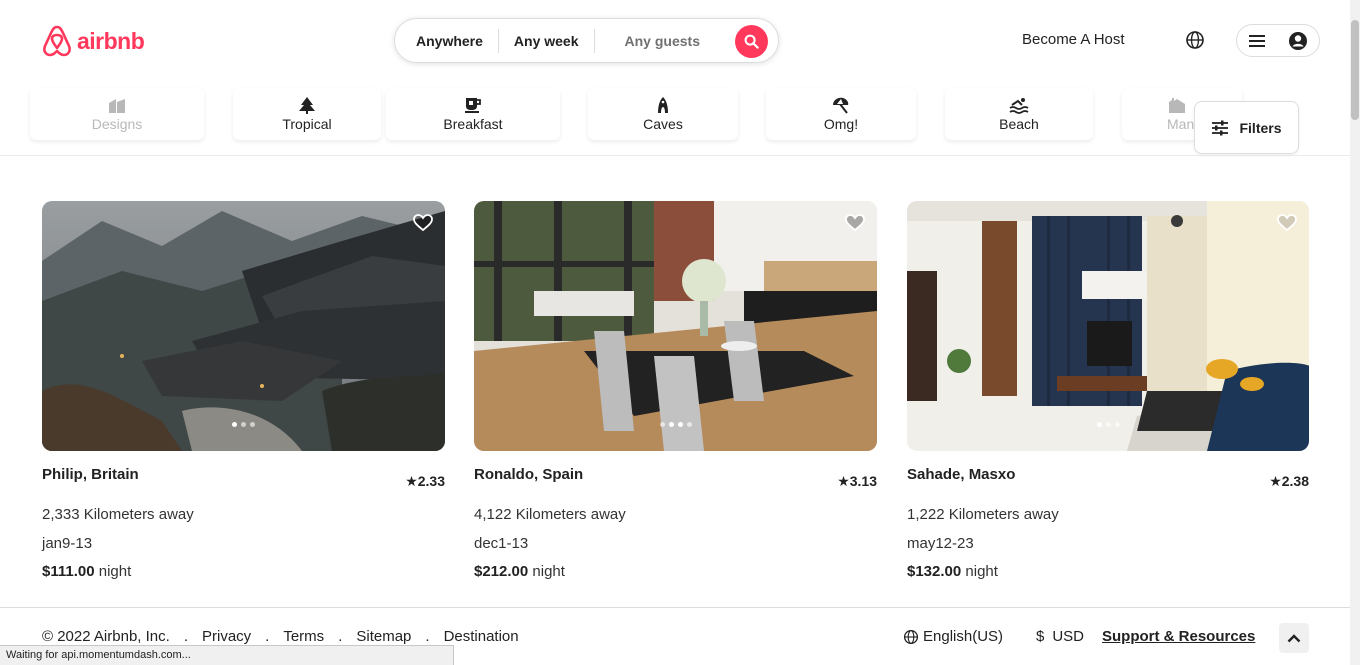 Image resolution: width=1360 pixels, height=665 pixels. Describe the element at coordinates (383, 636) in the screenshot. I see `footer-link-sitemap: Sitemap` at that location.